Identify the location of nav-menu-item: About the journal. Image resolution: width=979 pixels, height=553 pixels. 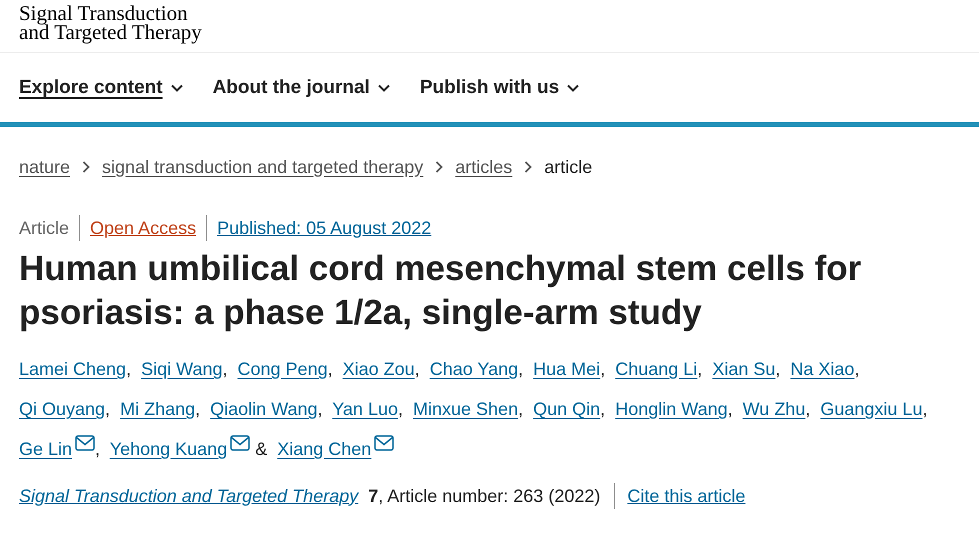
(301, 87).